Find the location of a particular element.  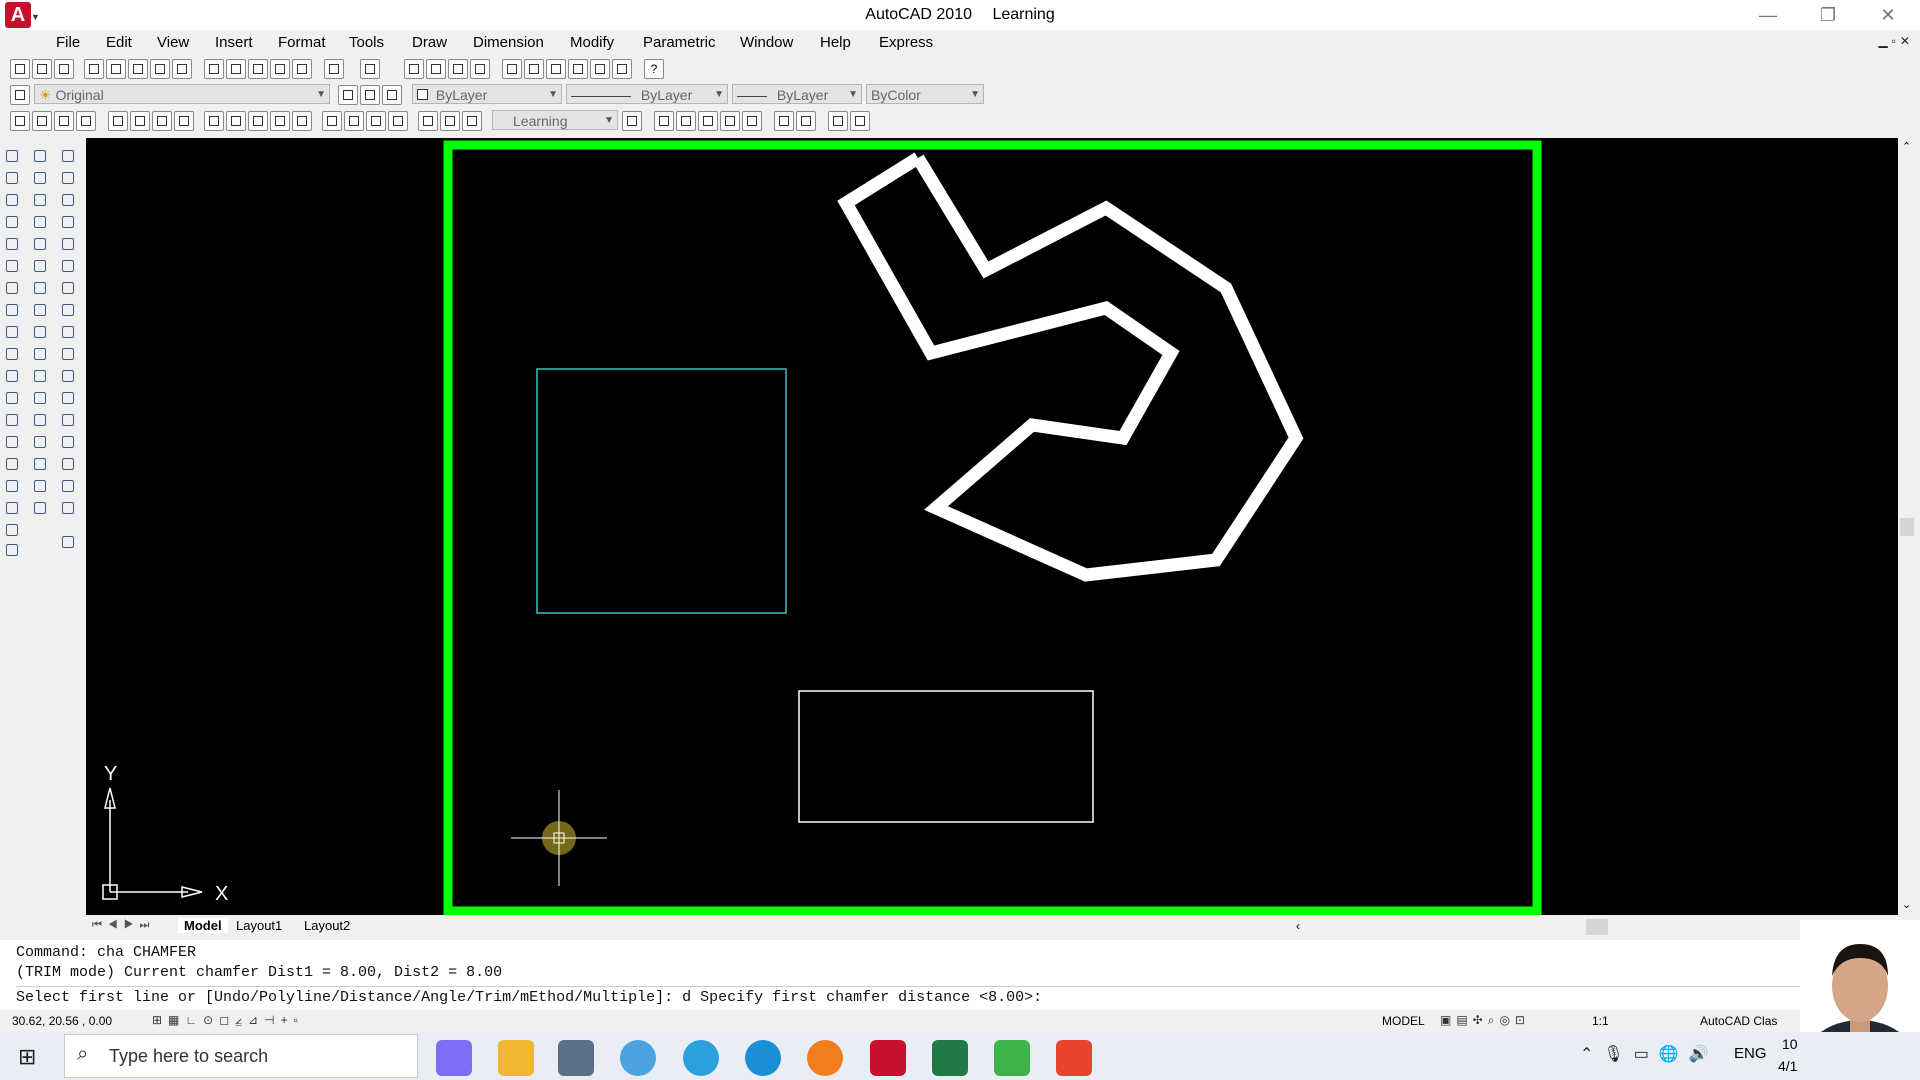

inspection-icon is located at coordinates (376, 121).